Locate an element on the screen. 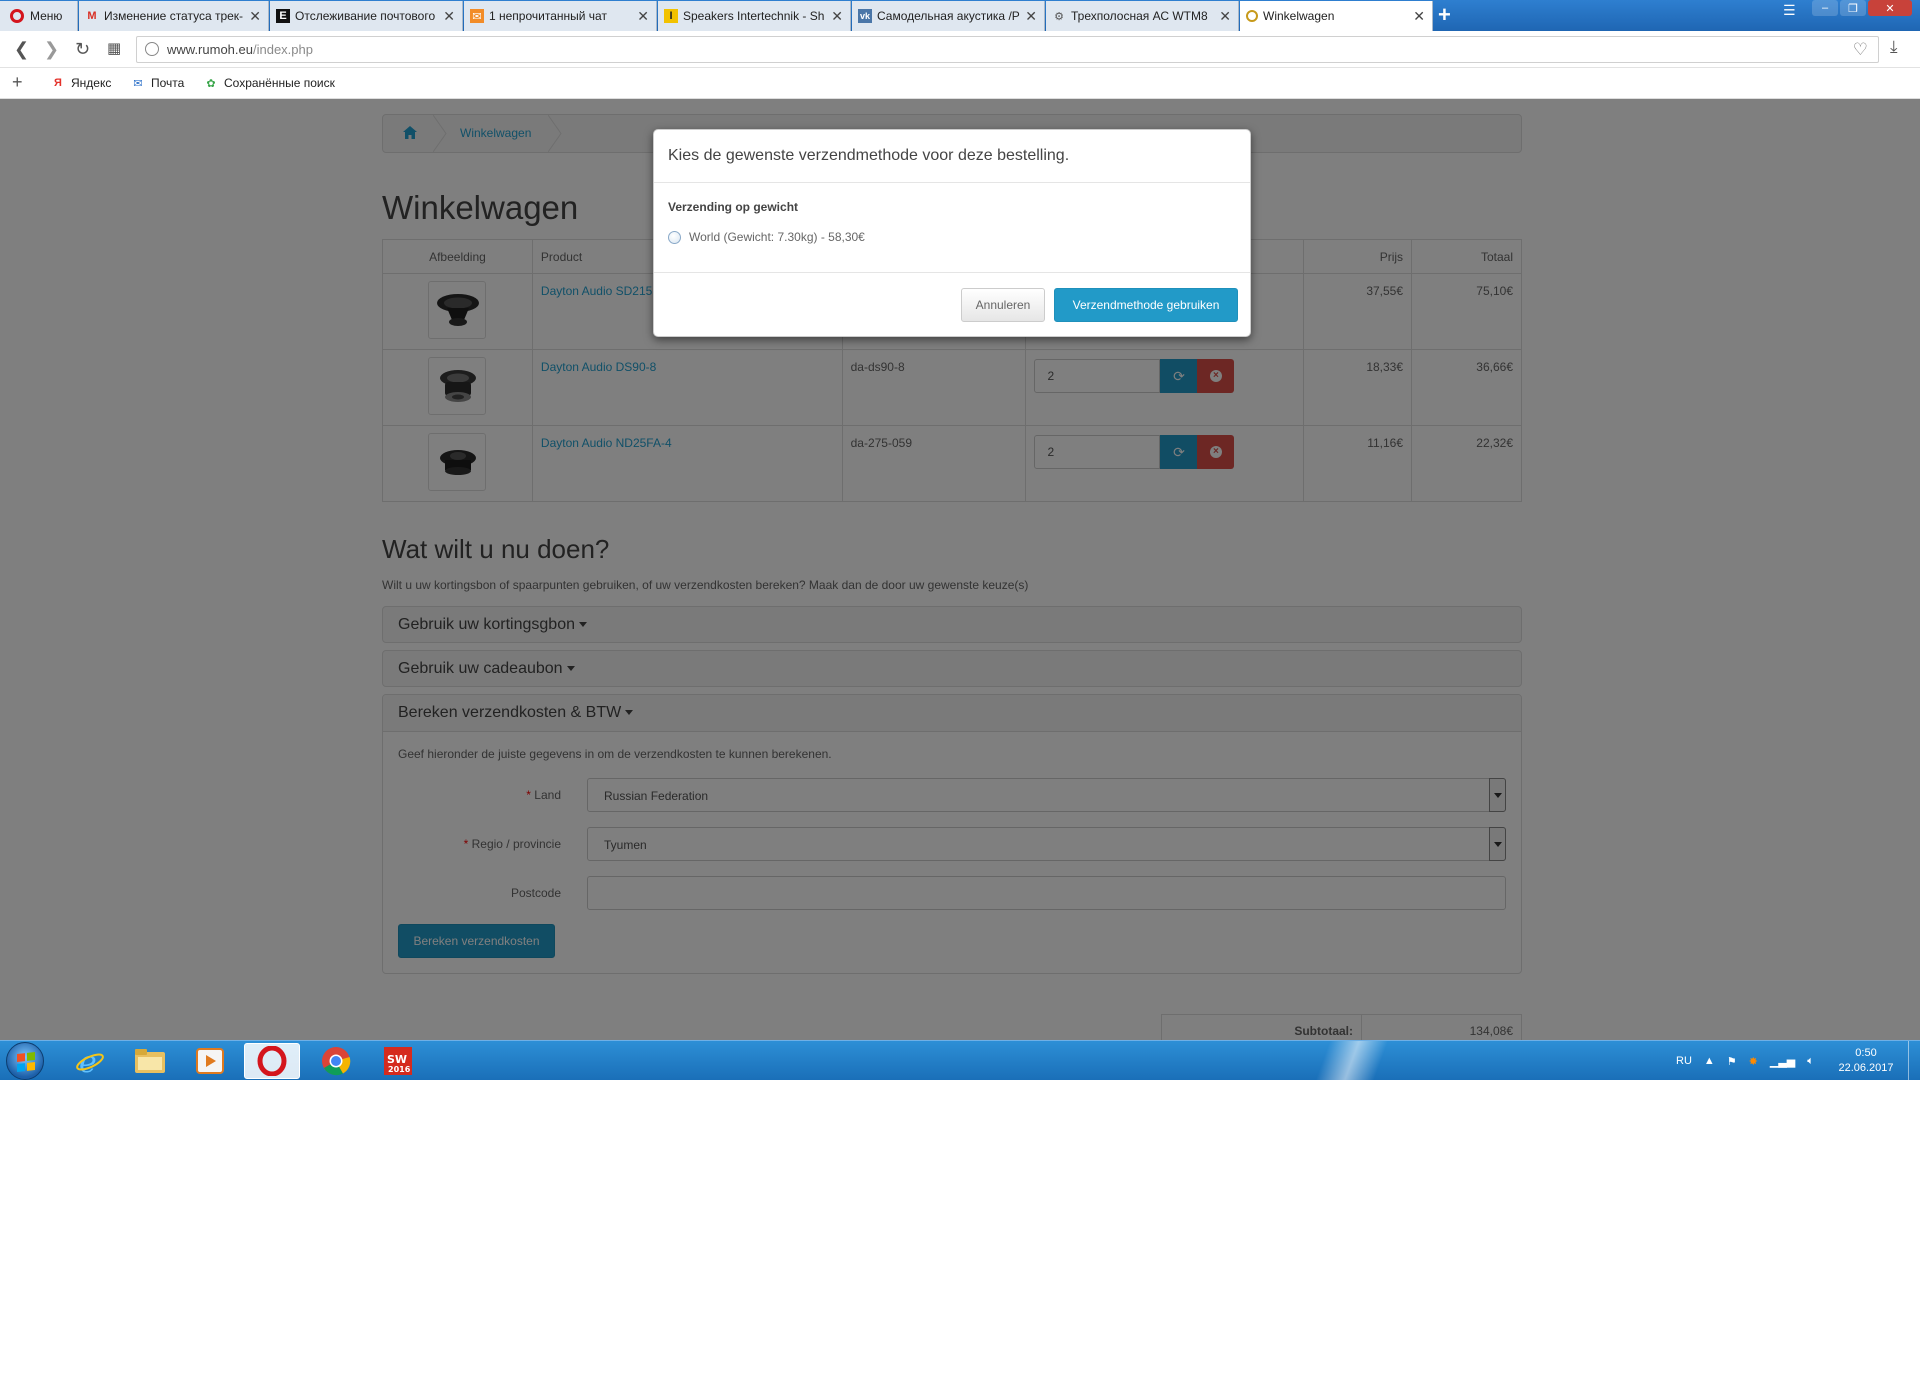  back-icon: ❮ is located at coordinates (21, 49).